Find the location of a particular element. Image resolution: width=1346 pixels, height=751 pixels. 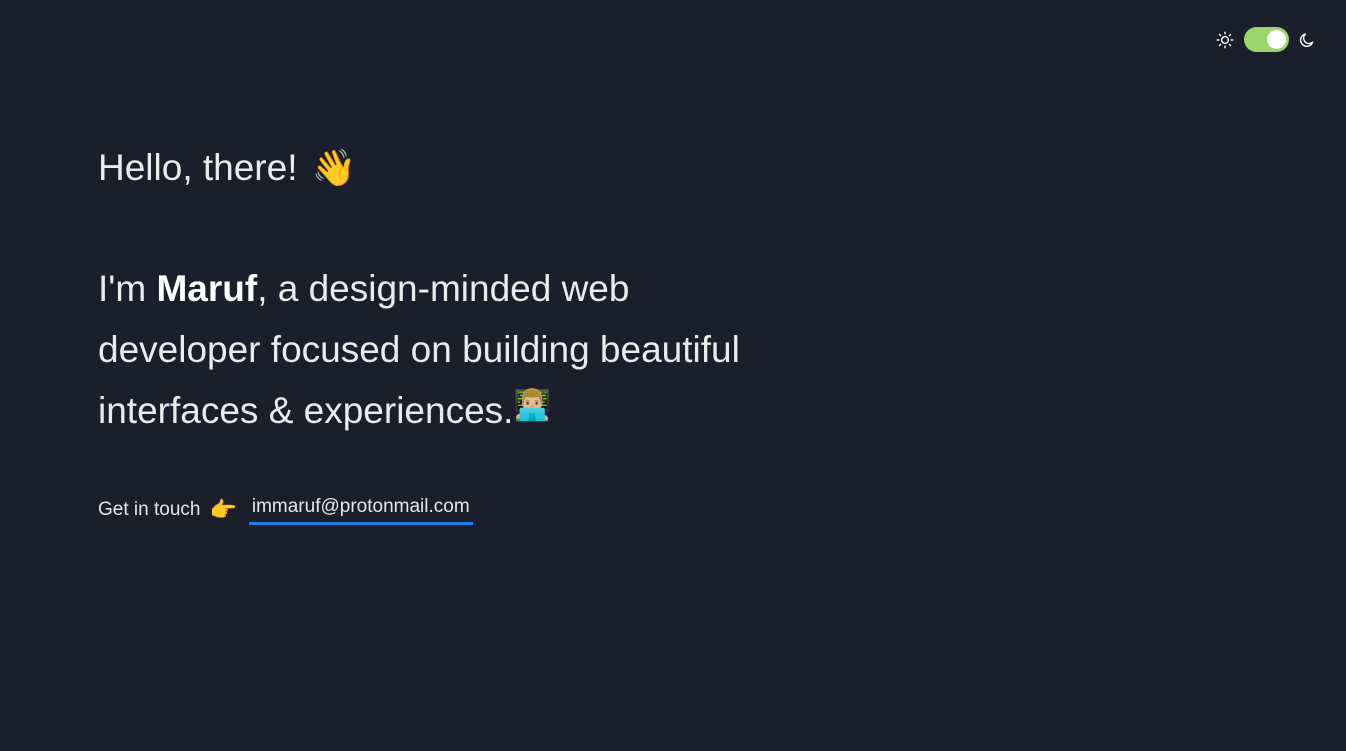

pointing-hand-icon: 👉 is located at coordinates (223, 509).